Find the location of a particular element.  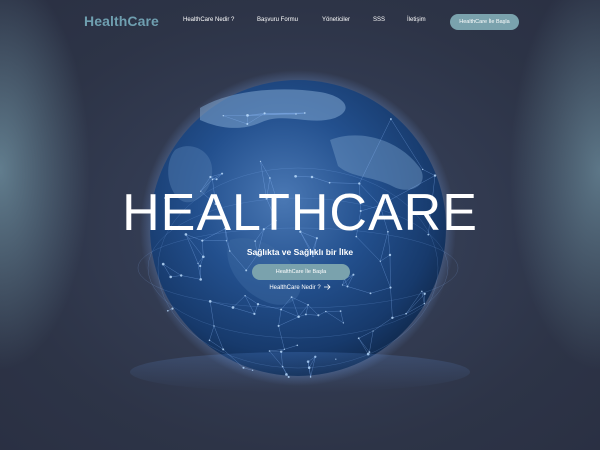

hero-get-started-button: HealthCare İle Başla is located at coordinates (301, 272).